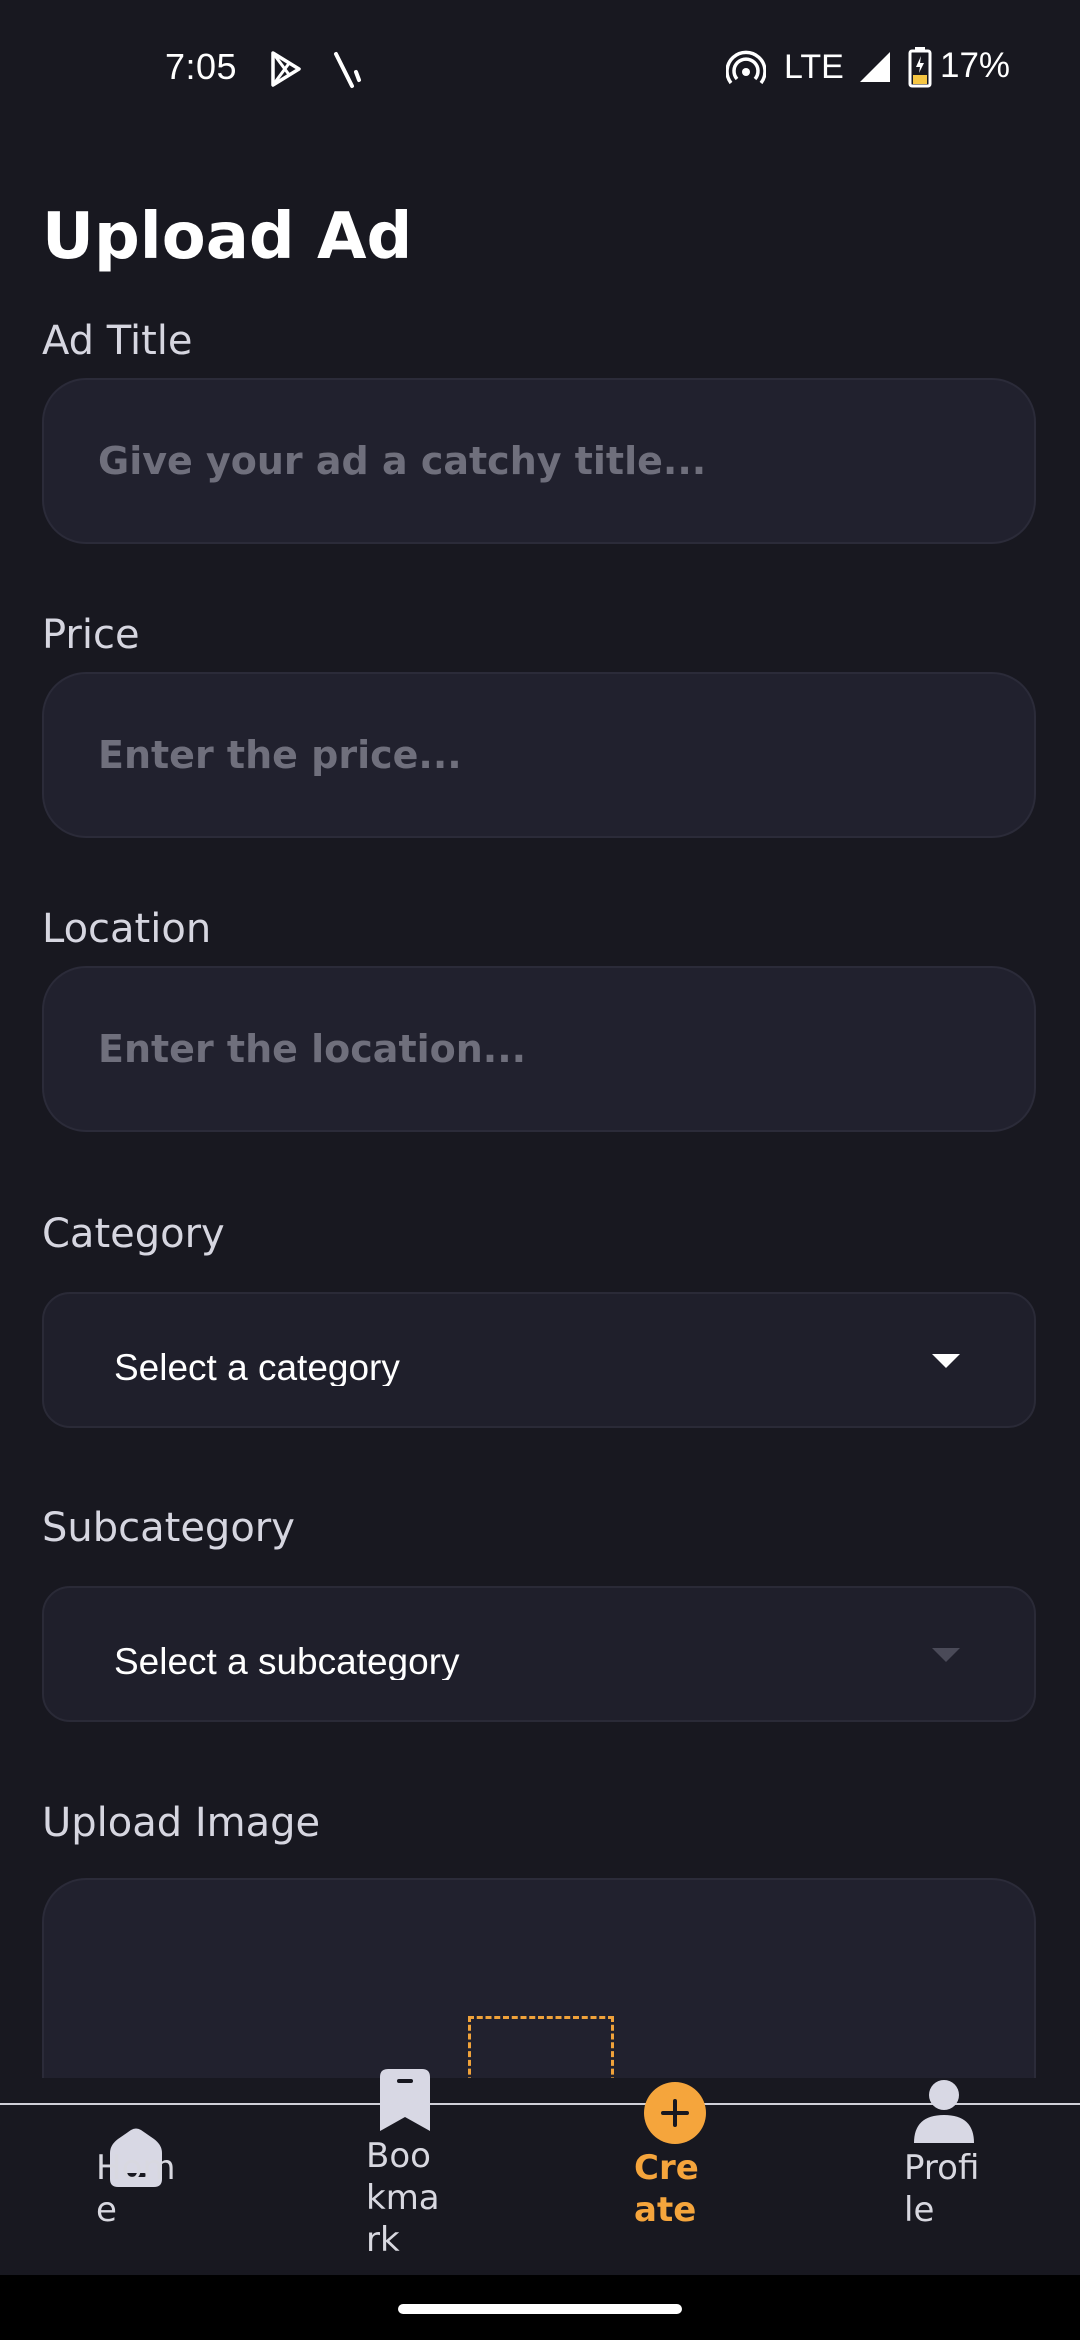  Describe the element at coordinates (539, 1049) in the screenshot. I see `location-input` at that location.